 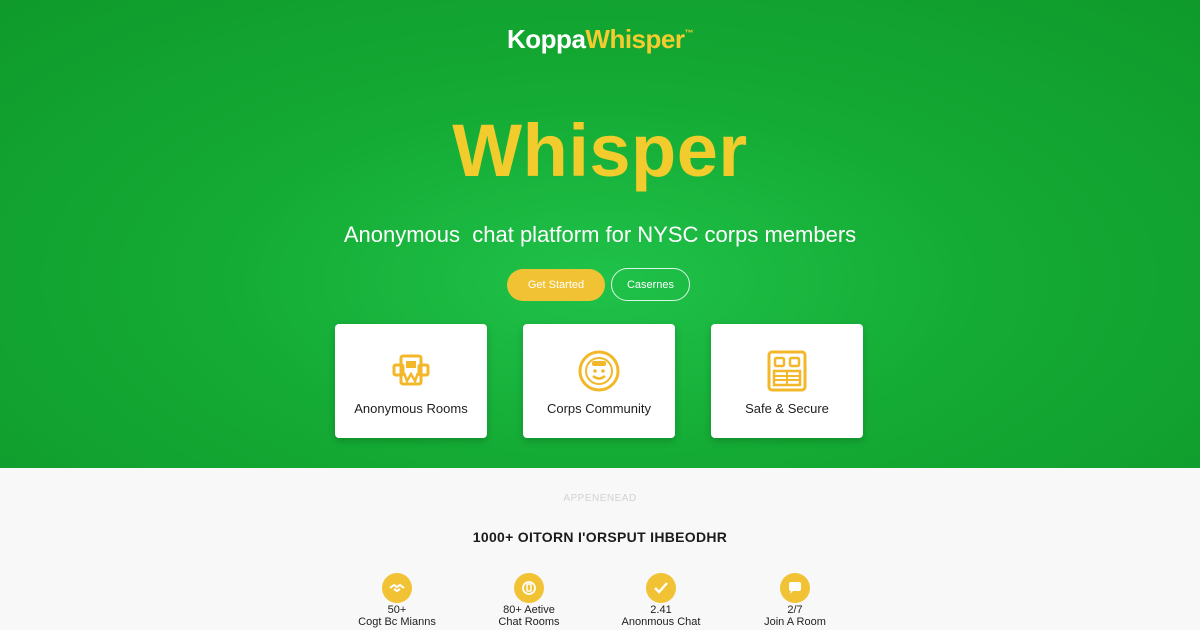 What do you see at coordinates (556, 285) in the screenshot?
I see `get-started-button: Get Started` at bounding box center [556, 285].